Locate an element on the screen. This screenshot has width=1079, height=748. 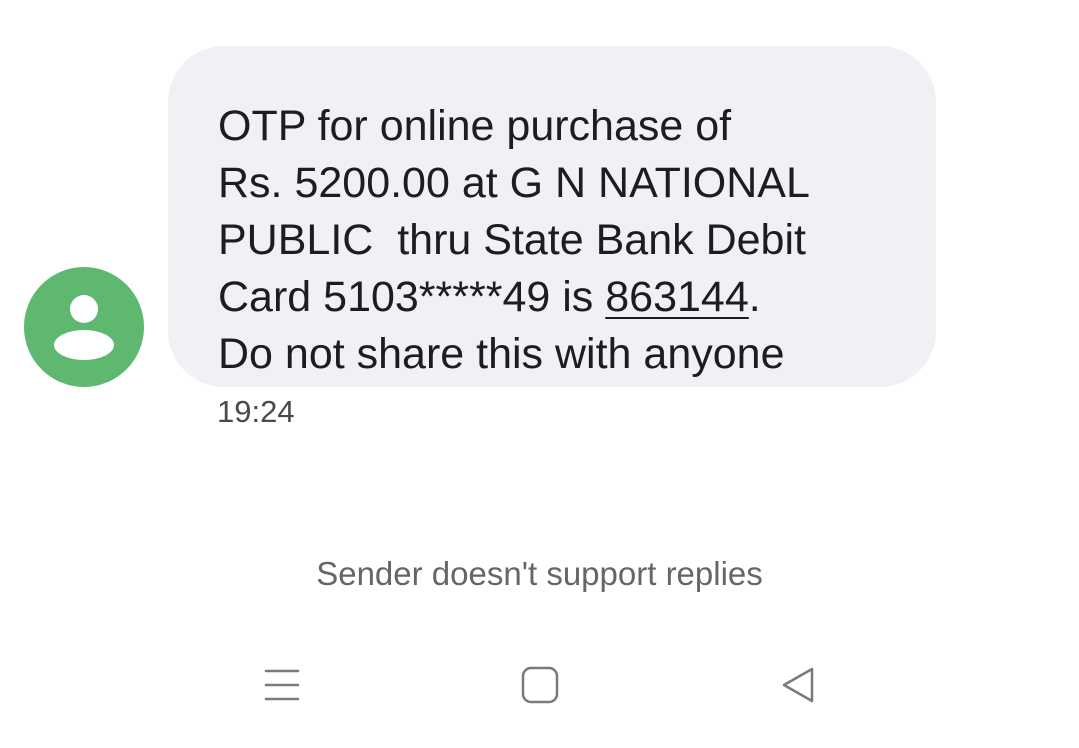
no-reply-notice: Sender doesn't support replies is located at coordinates (539, 573).